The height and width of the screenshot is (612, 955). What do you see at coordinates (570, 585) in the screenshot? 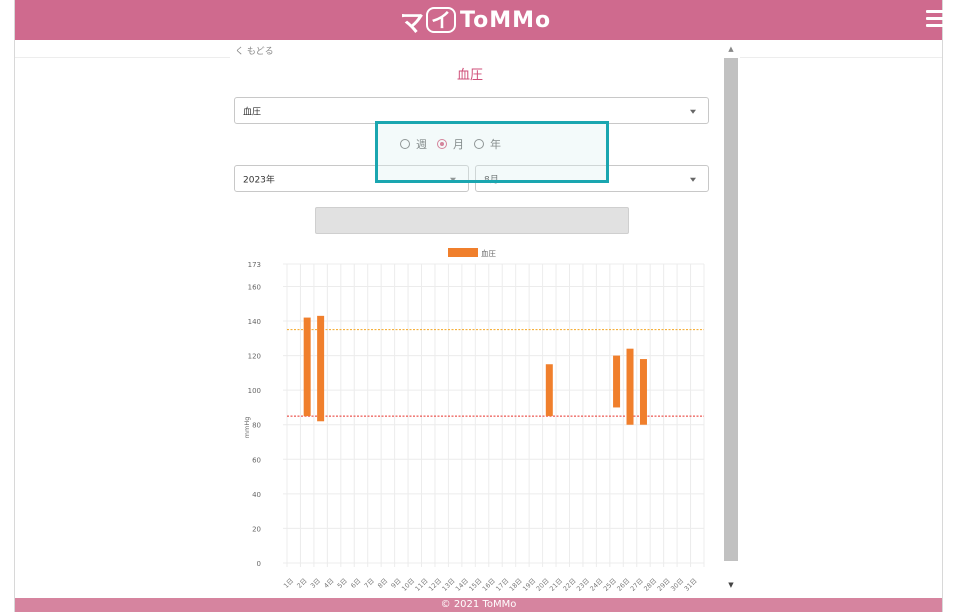
I see `x-tick-label: 22日` at bounding box center [570, 585].